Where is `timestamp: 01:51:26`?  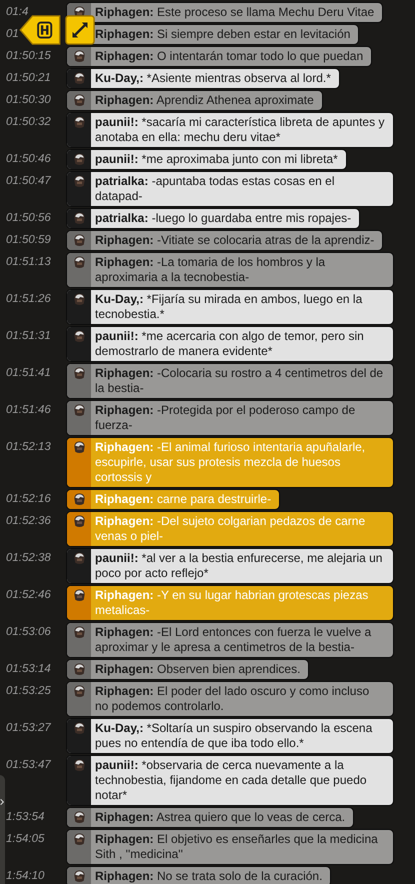
timestamp: 01:51:26 is located at coordinates (28, 299).